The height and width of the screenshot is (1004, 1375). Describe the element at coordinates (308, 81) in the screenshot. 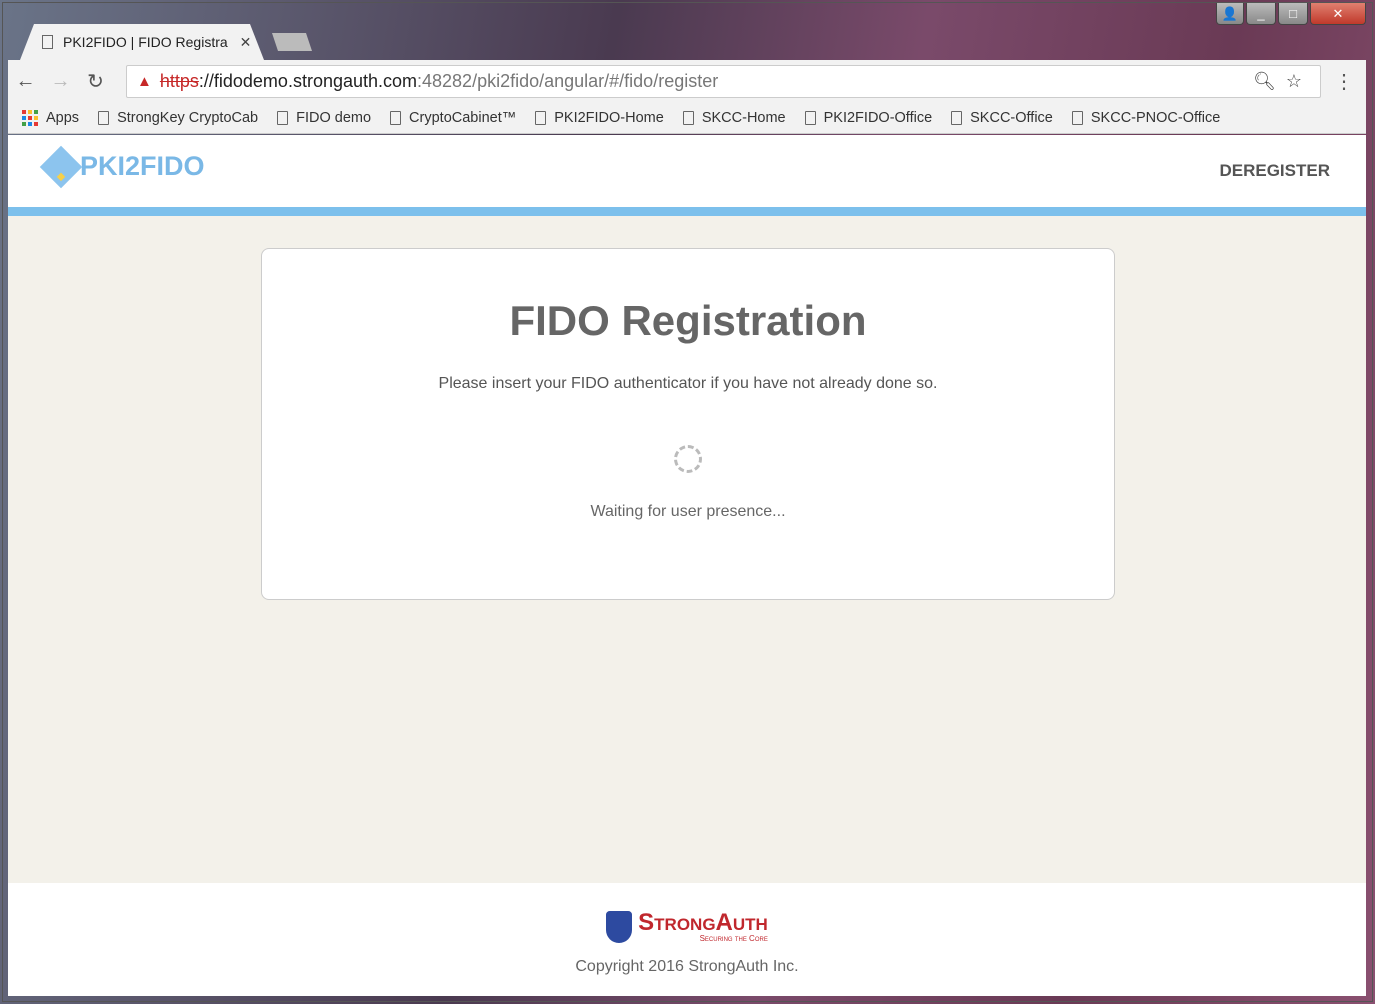

I see `url-host: ://fidodemo.strongauth.com` at that location.